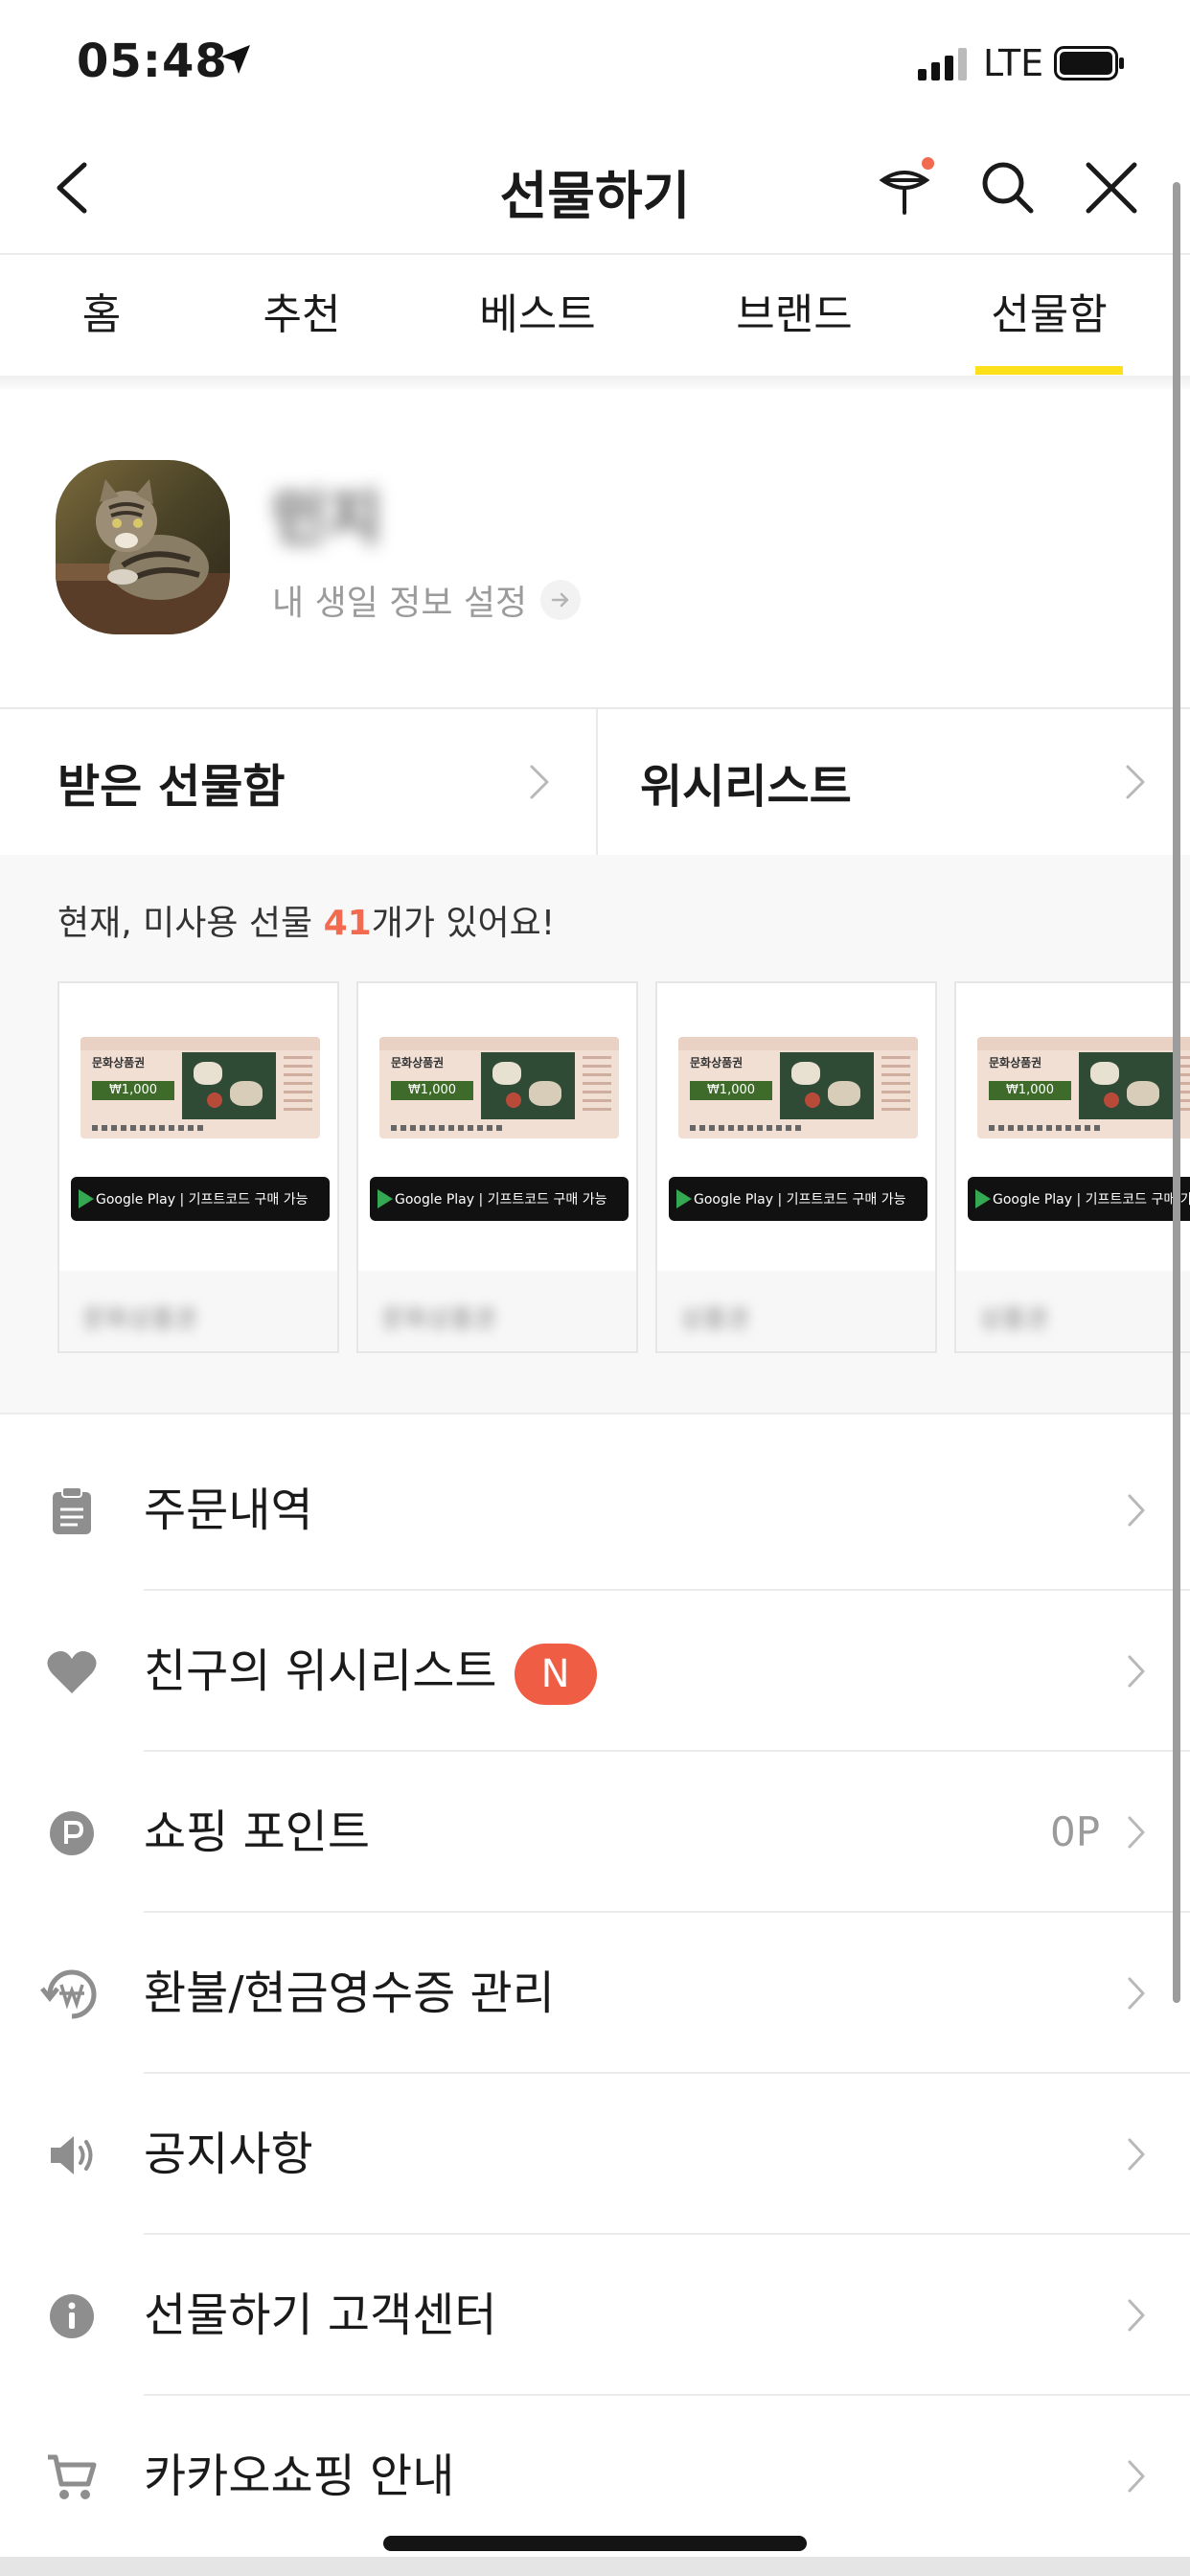 This screenshot has width=1190, height=2576. What do you see at coordinates (595, 63) in the screenshot?
I see `status-bar: 05:48 LTE` at bounding box center [595, 63].